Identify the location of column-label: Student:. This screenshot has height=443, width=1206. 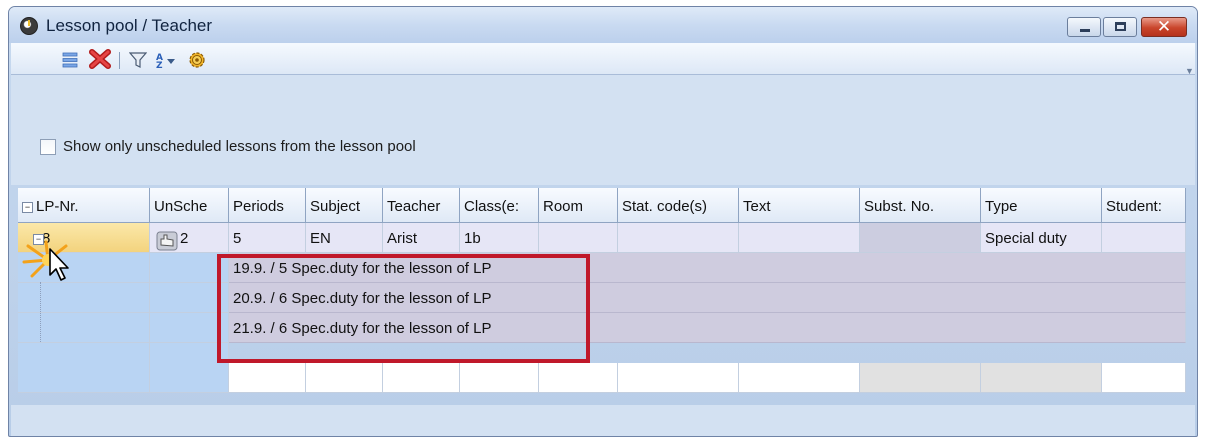
(1134, 206).